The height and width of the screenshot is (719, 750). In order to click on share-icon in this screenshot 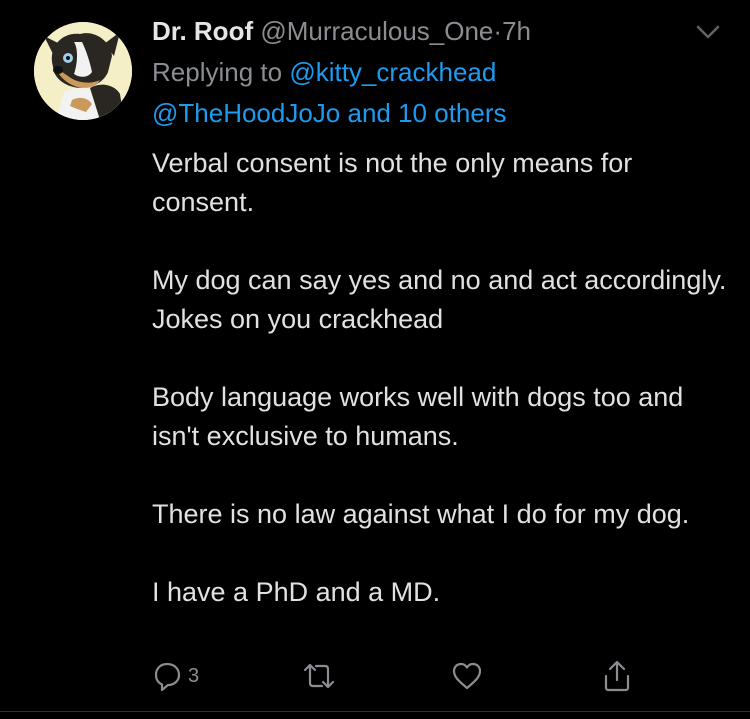, I will do `click(617, 676)`.